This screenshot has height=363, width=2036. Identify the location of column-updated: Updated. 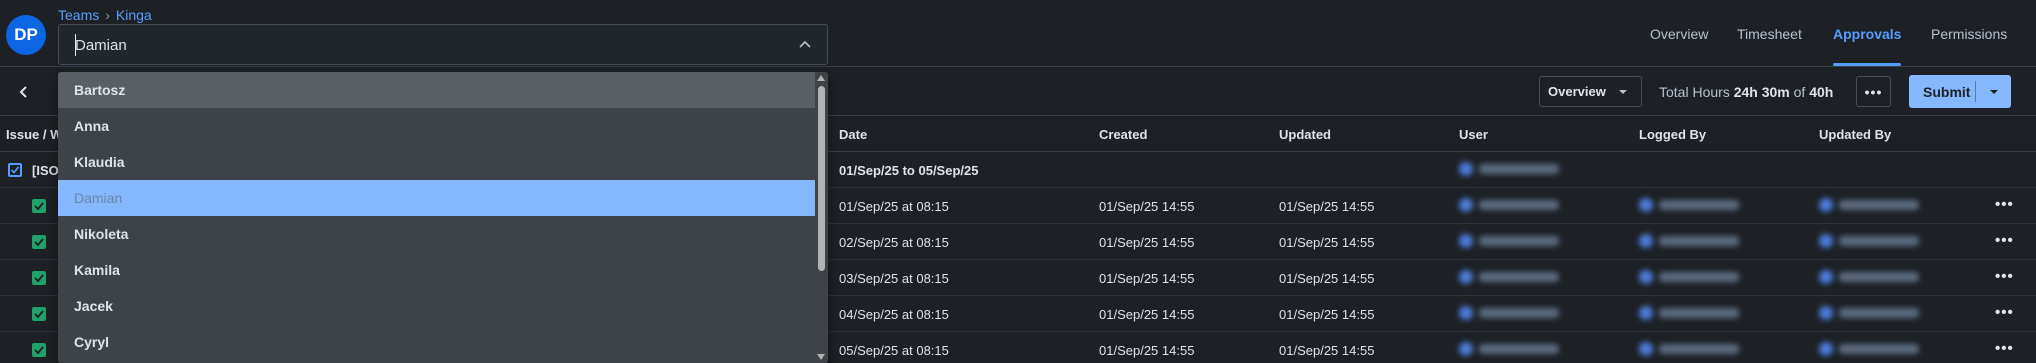
(1305, 134).